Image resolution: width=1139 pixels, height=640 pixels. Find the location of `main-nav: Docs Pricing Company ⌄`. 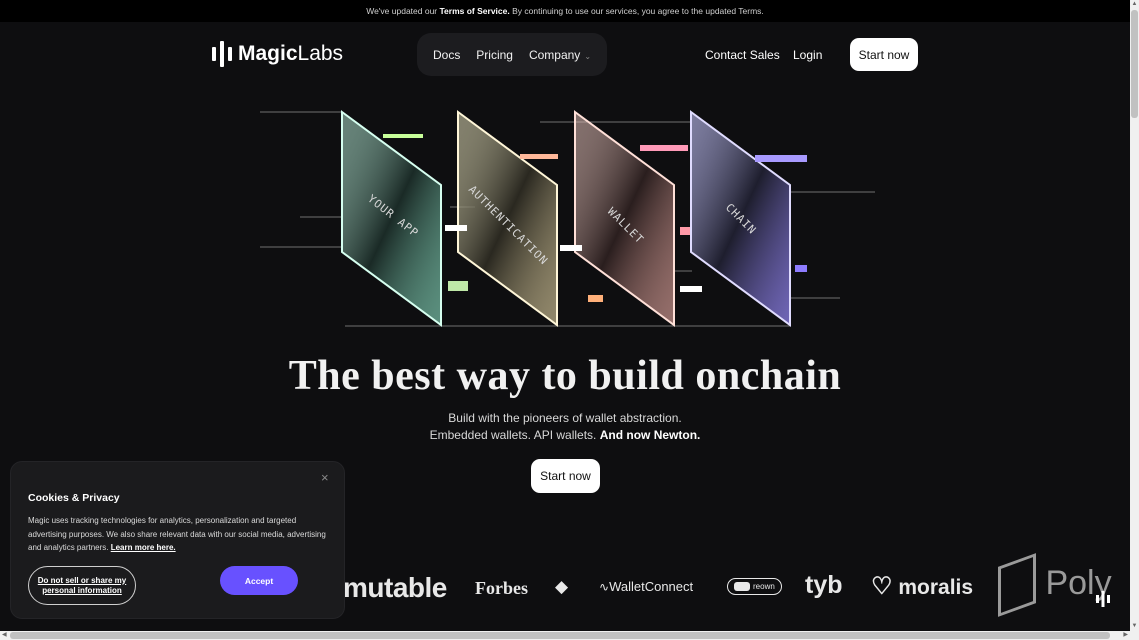

main-nav: Docs Pricing Company ⌄ is located at coordinates (512, 54).